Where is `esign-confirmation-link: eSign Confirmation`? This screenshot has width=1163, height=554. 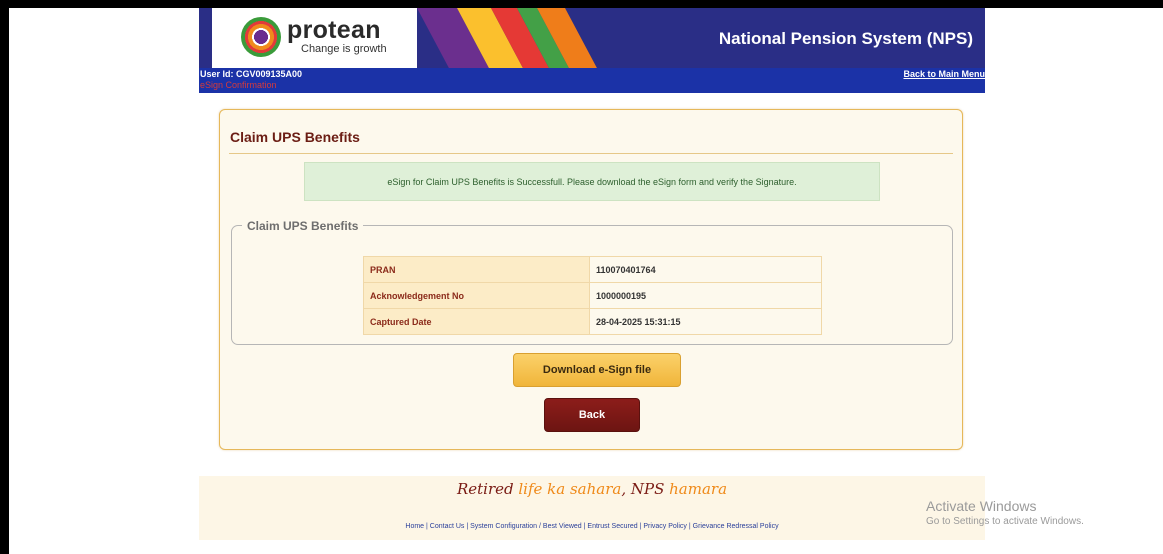
esign-confirmation-link: eSign Confirmation is located at coordinates (238, 85).